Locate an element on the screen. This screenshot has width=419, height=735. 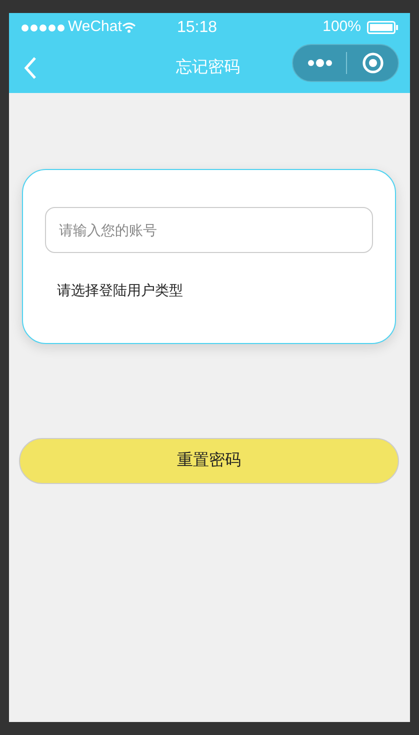
reset-password-button: 重置密码 is located at coordinates (209, 461).